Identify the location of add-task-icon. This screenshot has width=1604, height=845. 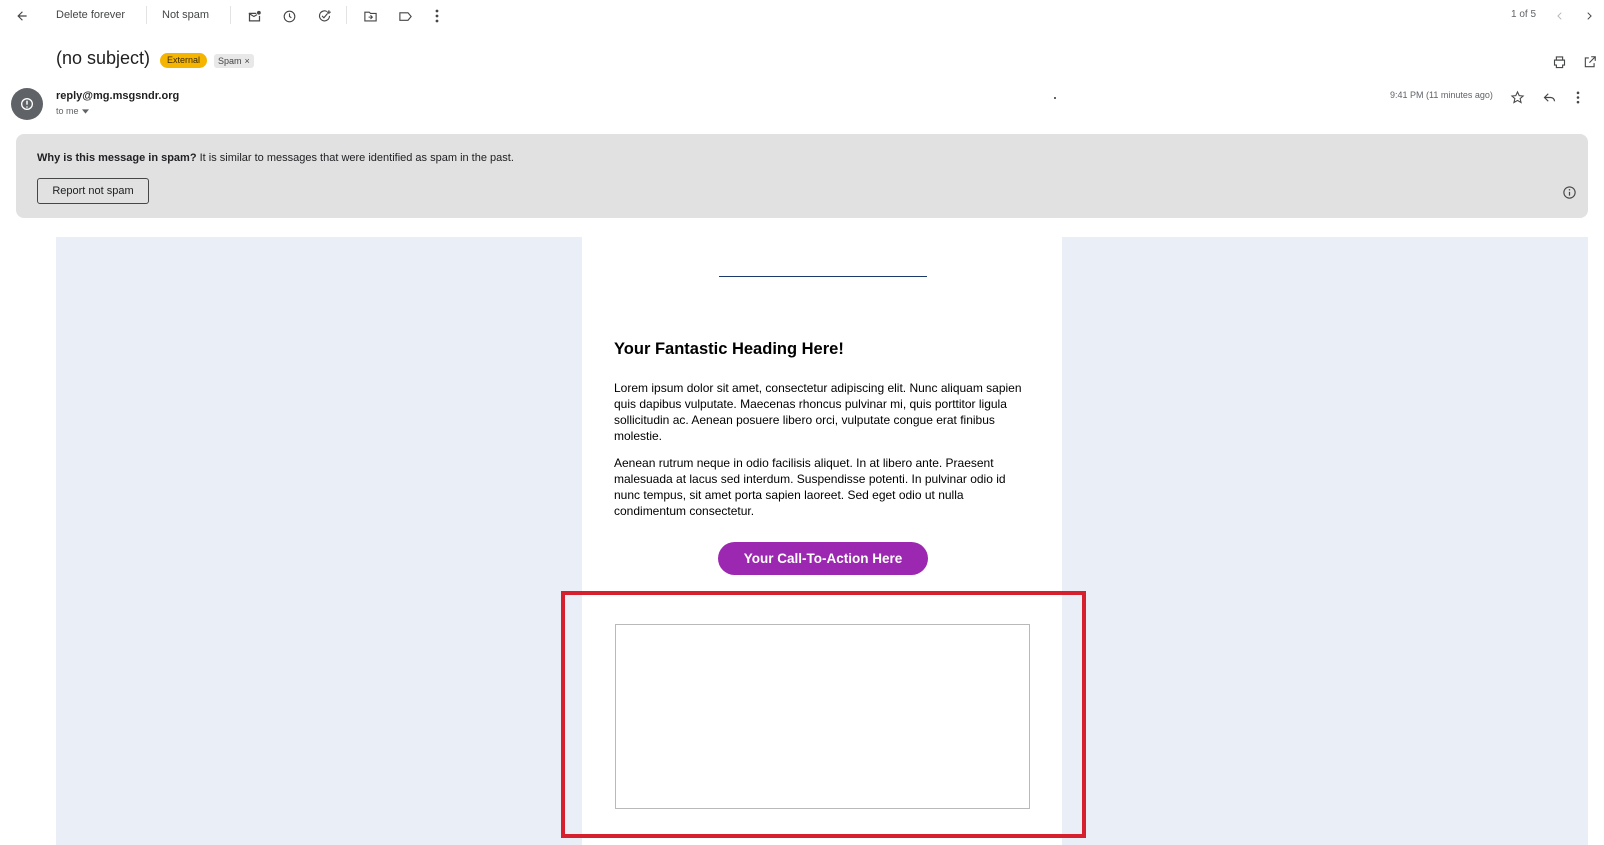
(324, 15).